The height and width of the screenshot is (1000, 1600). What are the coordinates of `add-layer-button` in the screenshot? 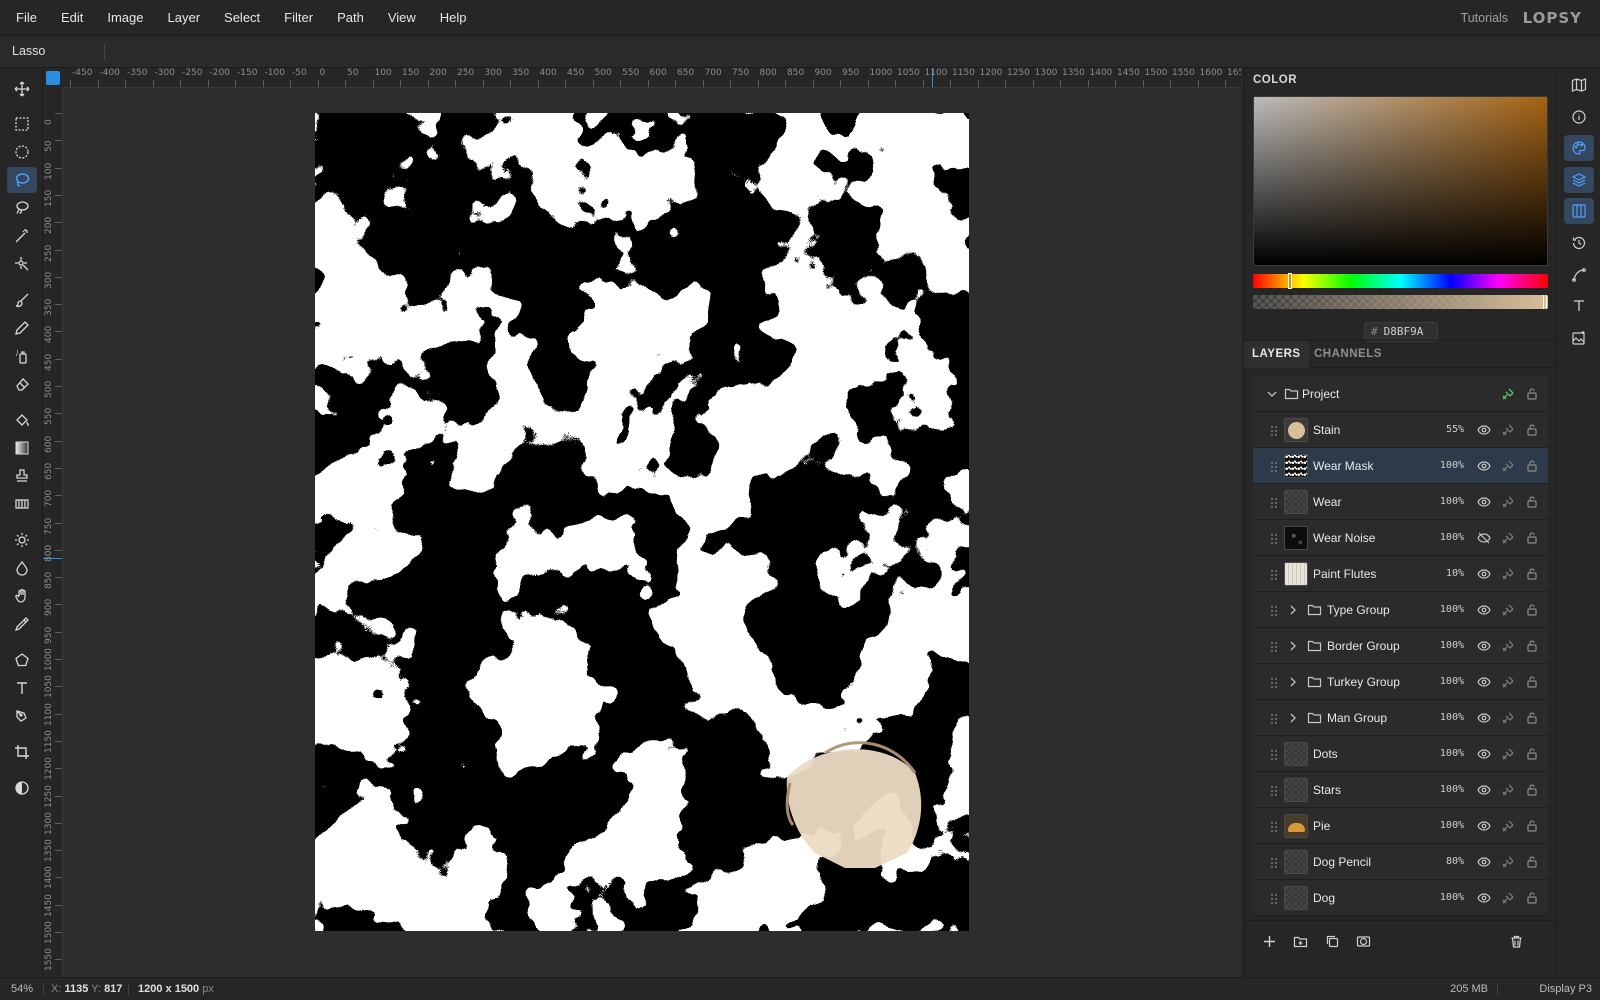 It's located at (1269, 941).